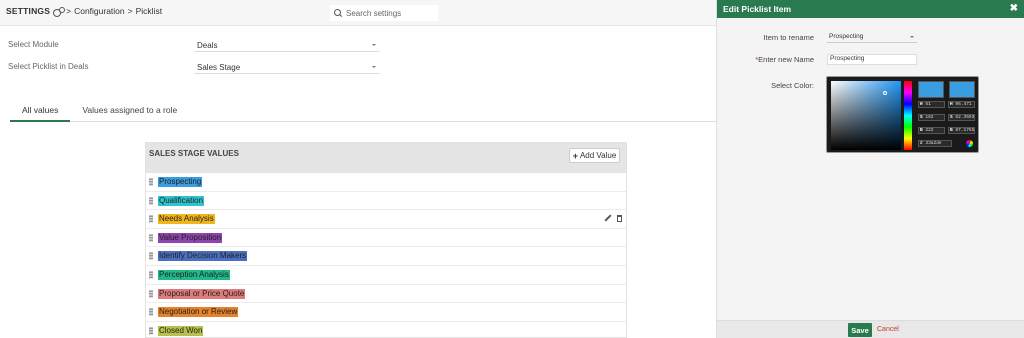  What do you see at coordinates (386, 275) in the screenshot?
I see `list-item: Perception Analysis` at bounding box center [386, 275].